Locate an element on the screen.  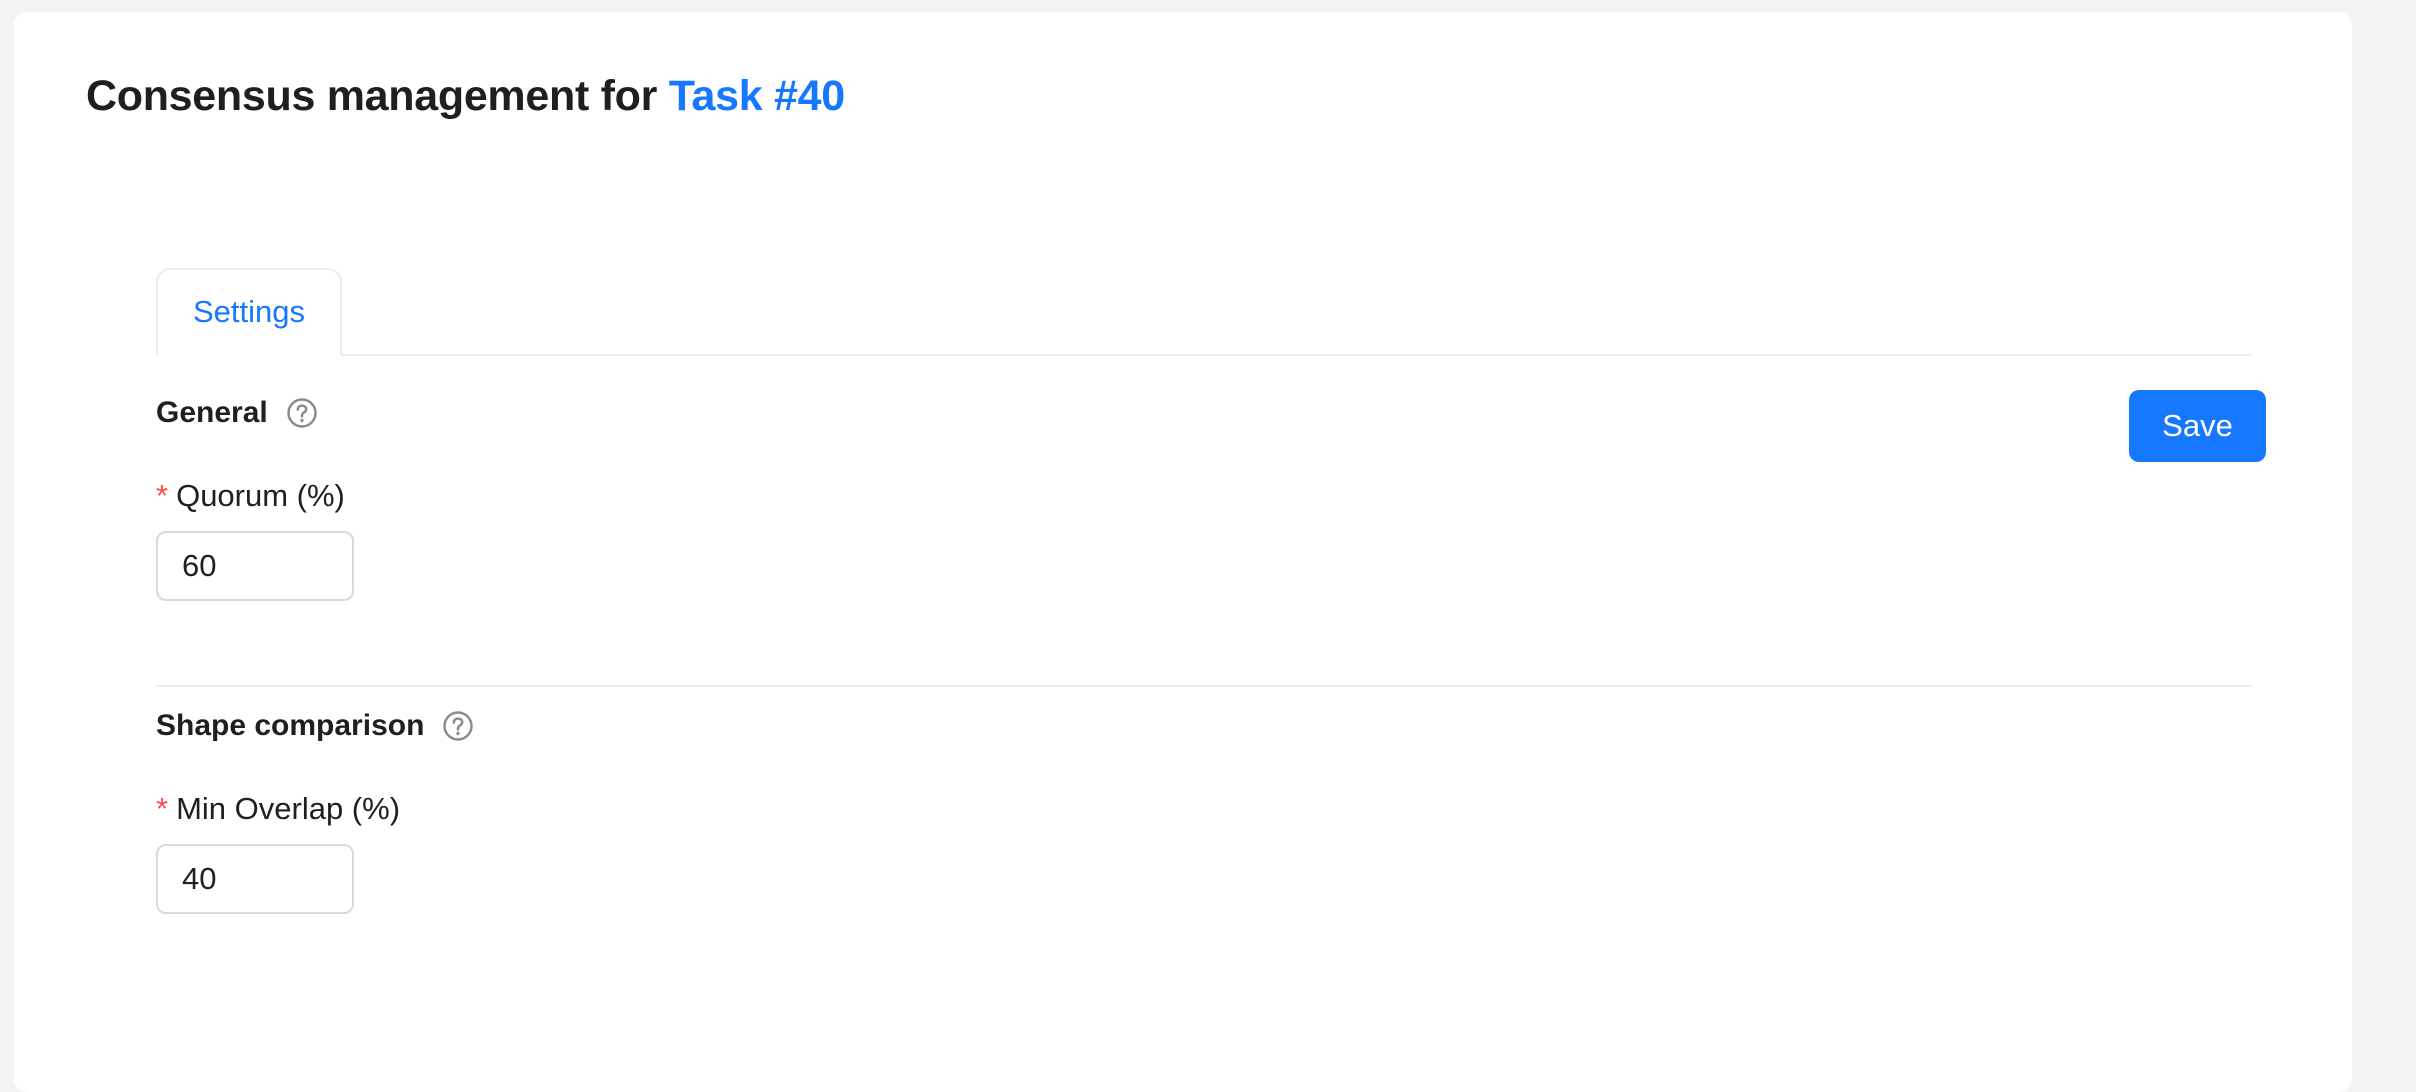
tabs-bar: Settings is located at coordinates (1204, 306).